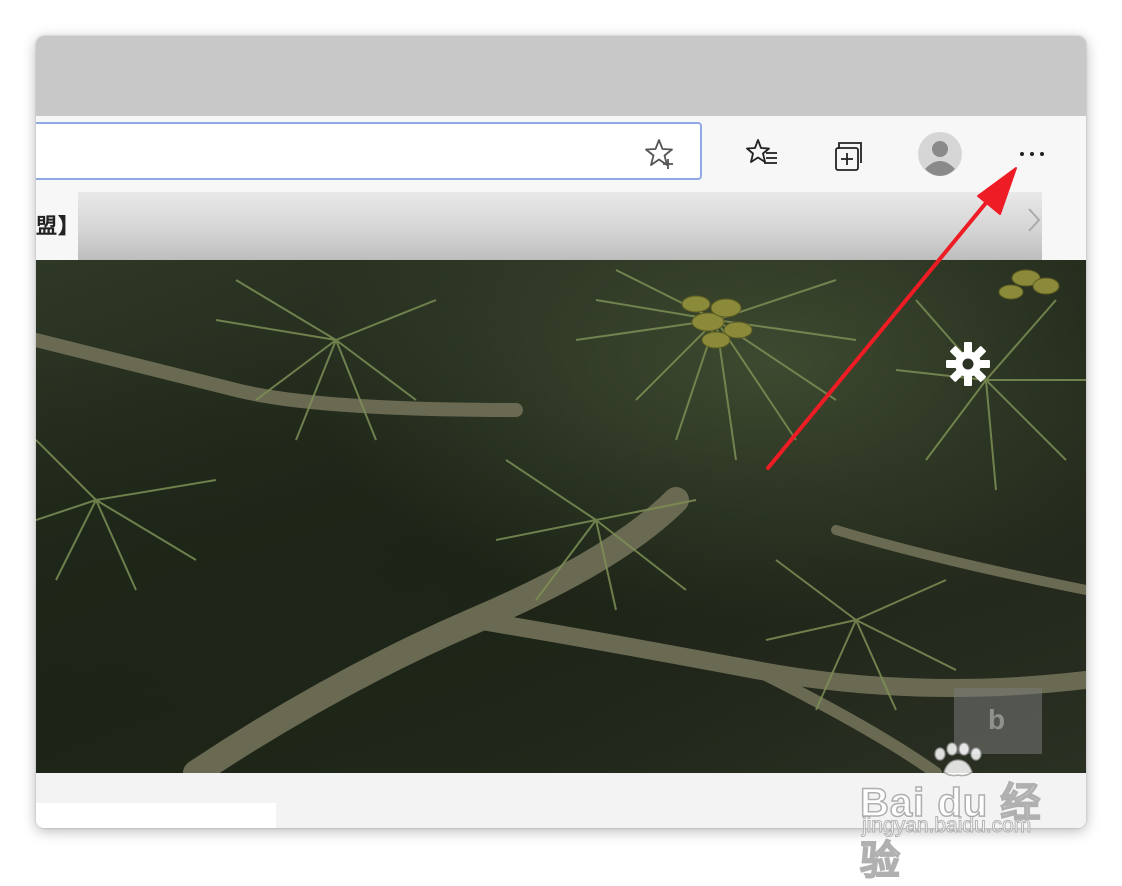 The height and width of the screenshot is (886, 1122). What do you see at coordinates (1034, 220) in the screenshot?
I see `chevron-right-icon` at bounding box center [1034, 220].